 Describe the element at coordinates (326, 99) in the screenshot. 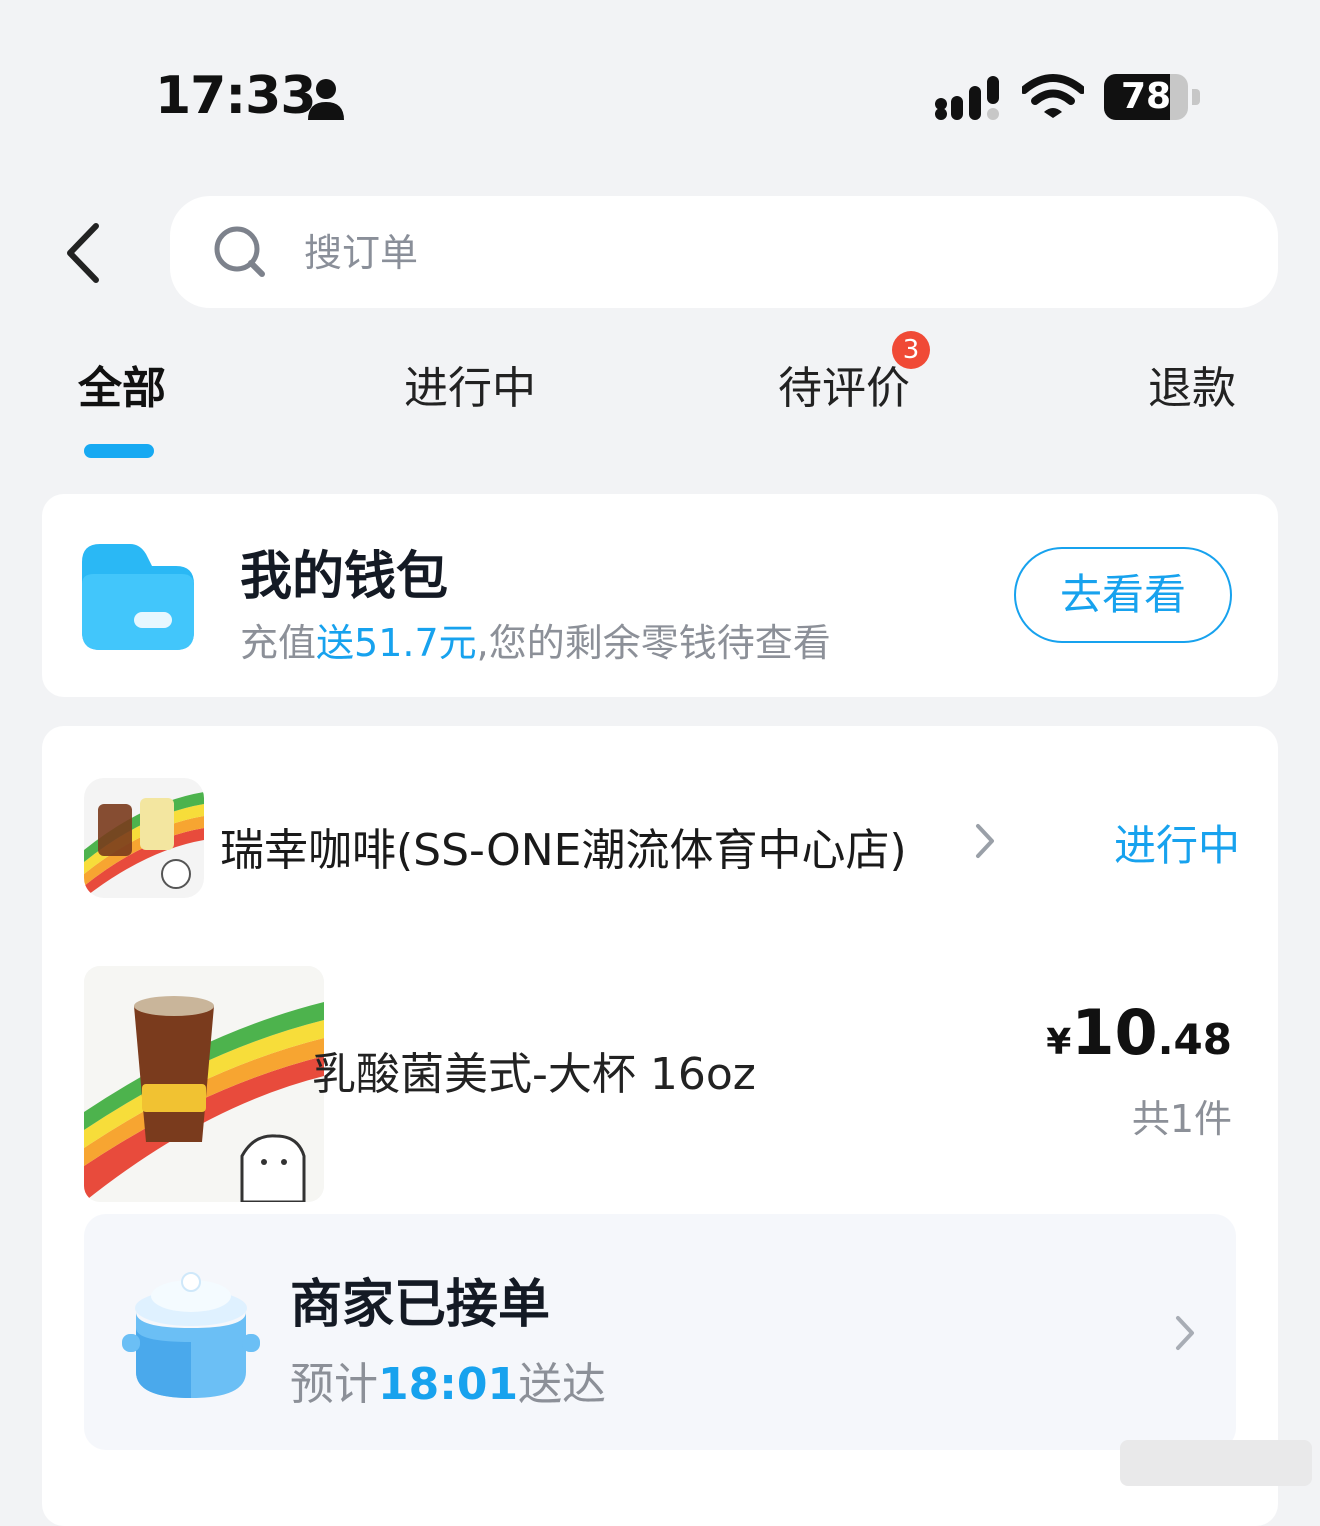

I see `person-icon` at that location.